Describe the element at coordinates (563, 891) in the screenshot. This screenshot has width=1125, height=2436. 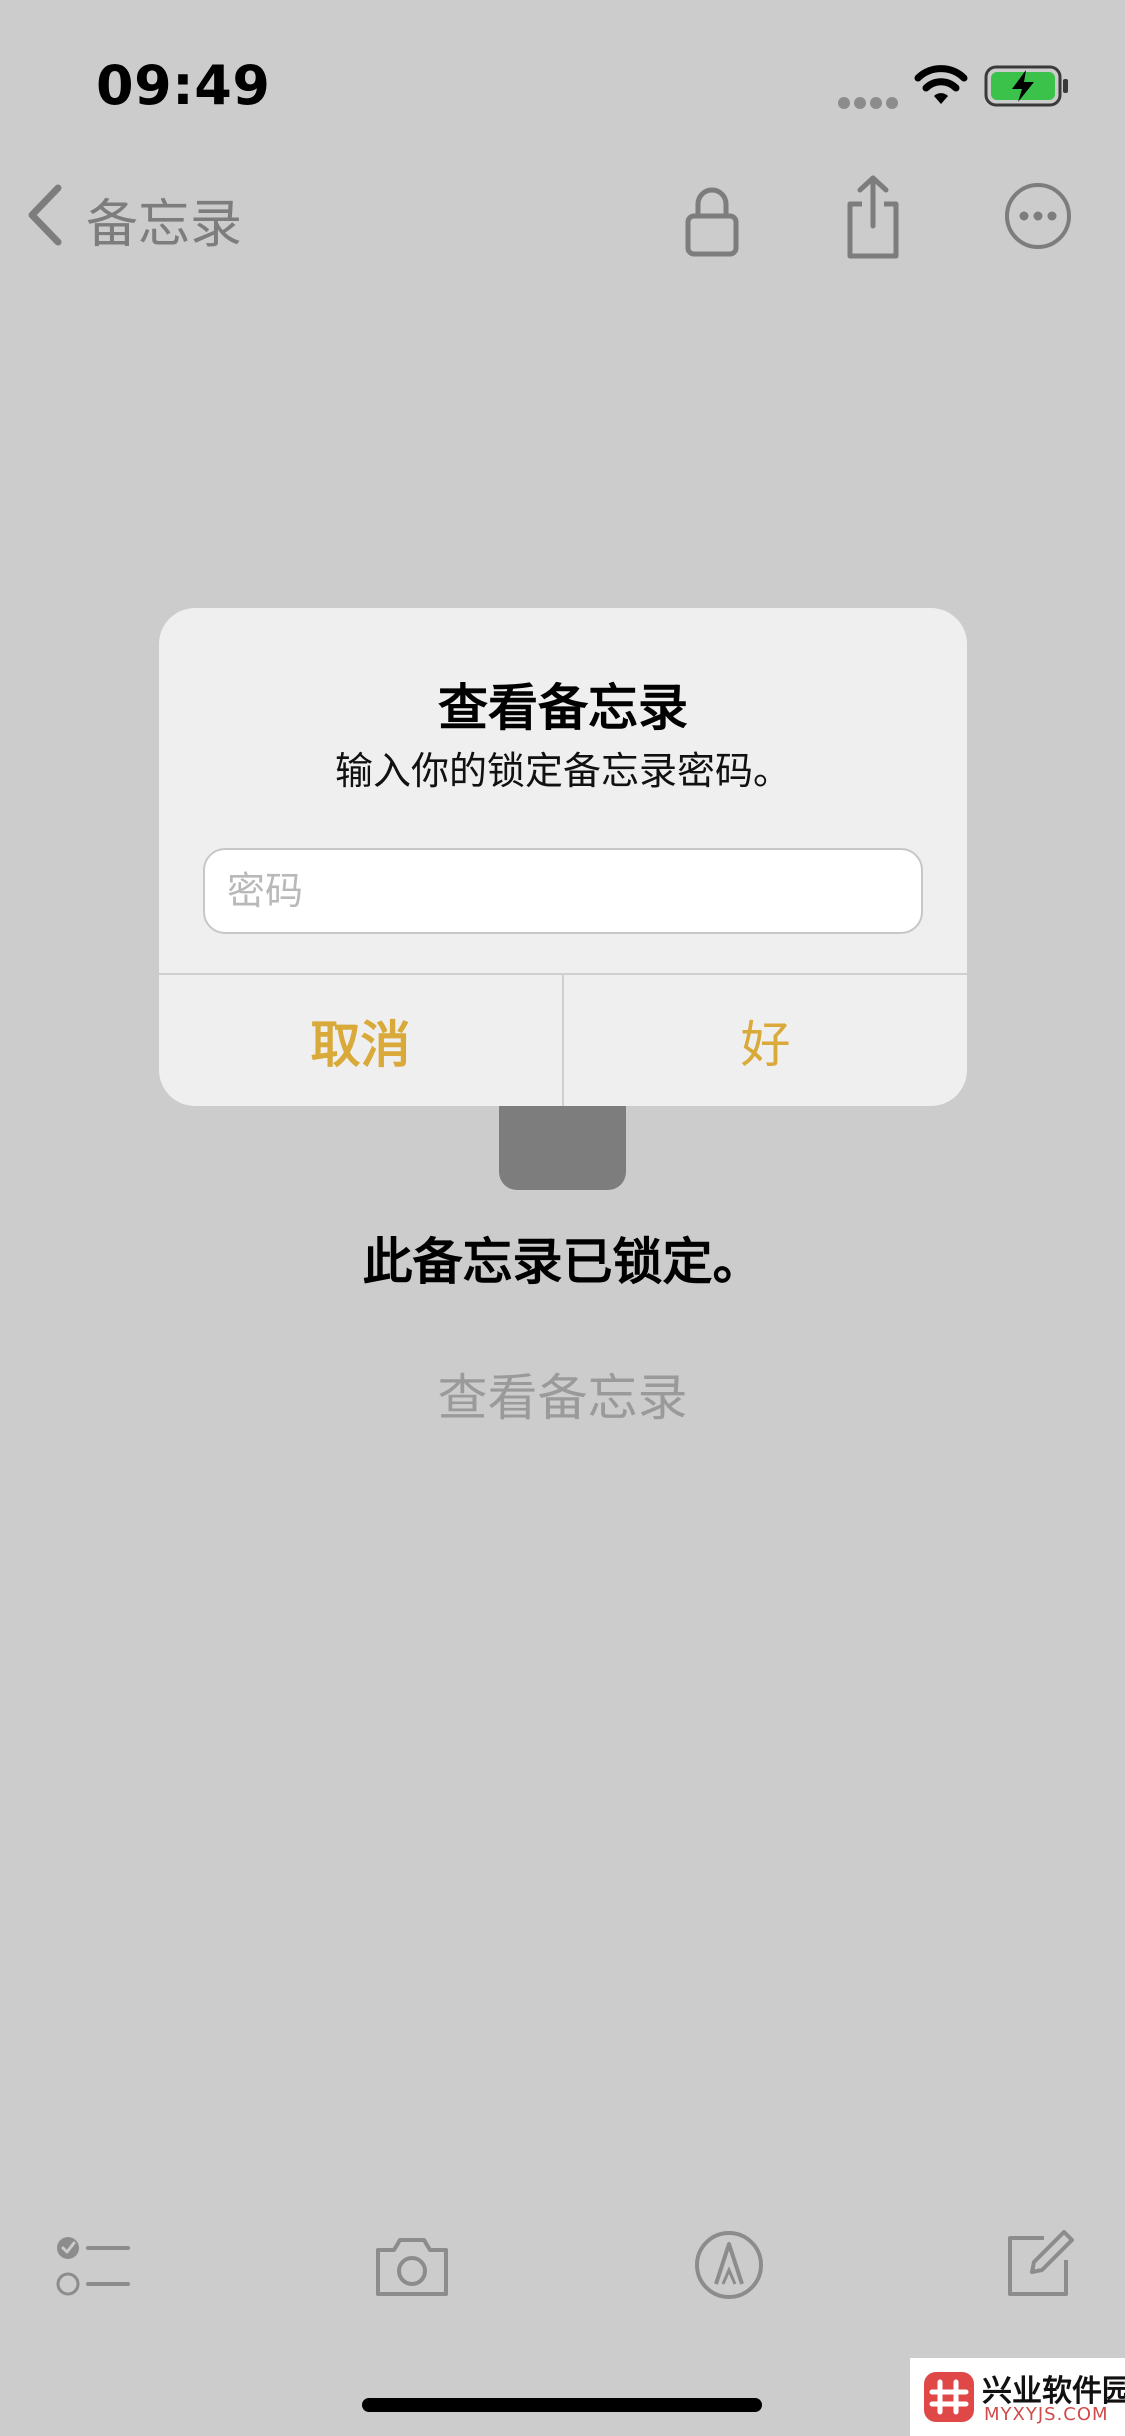
I see `password-input` at that location.